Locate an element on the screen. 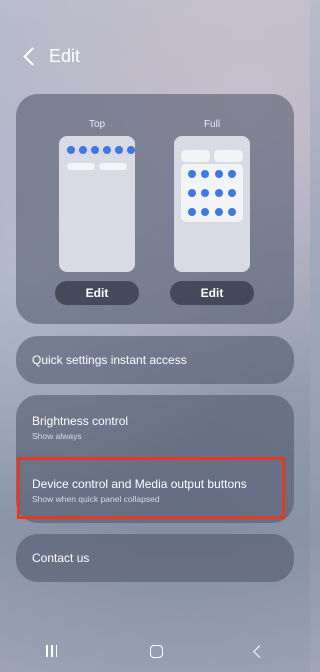  contact-us-item: Contact us is located at coordinates (155, 558).